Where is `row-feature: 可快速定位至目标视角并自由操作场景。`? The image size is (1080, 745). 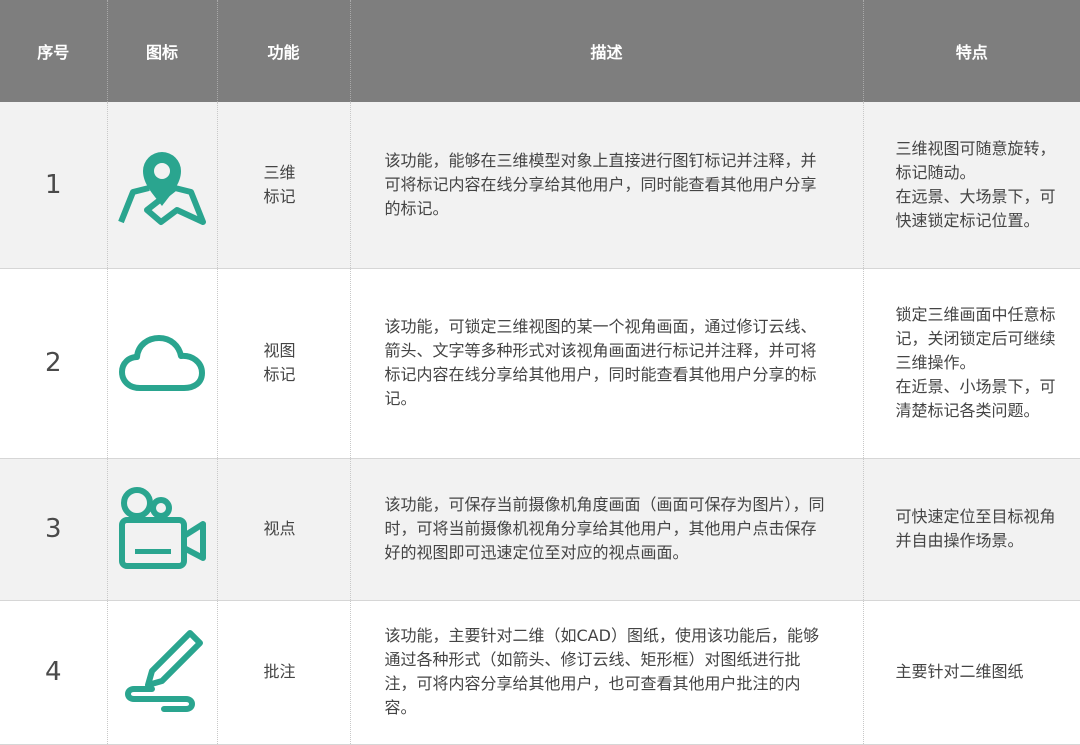
row-feature: 可快速定位至目标视角并自由操作场景。 is located at coordinates (975, 528).